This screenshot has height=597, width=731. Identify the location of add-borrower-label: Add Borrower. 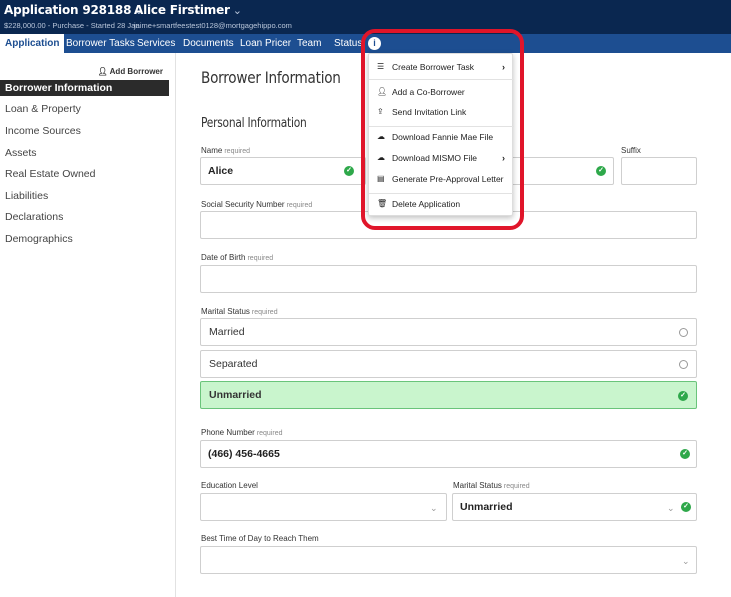
(136, 71).